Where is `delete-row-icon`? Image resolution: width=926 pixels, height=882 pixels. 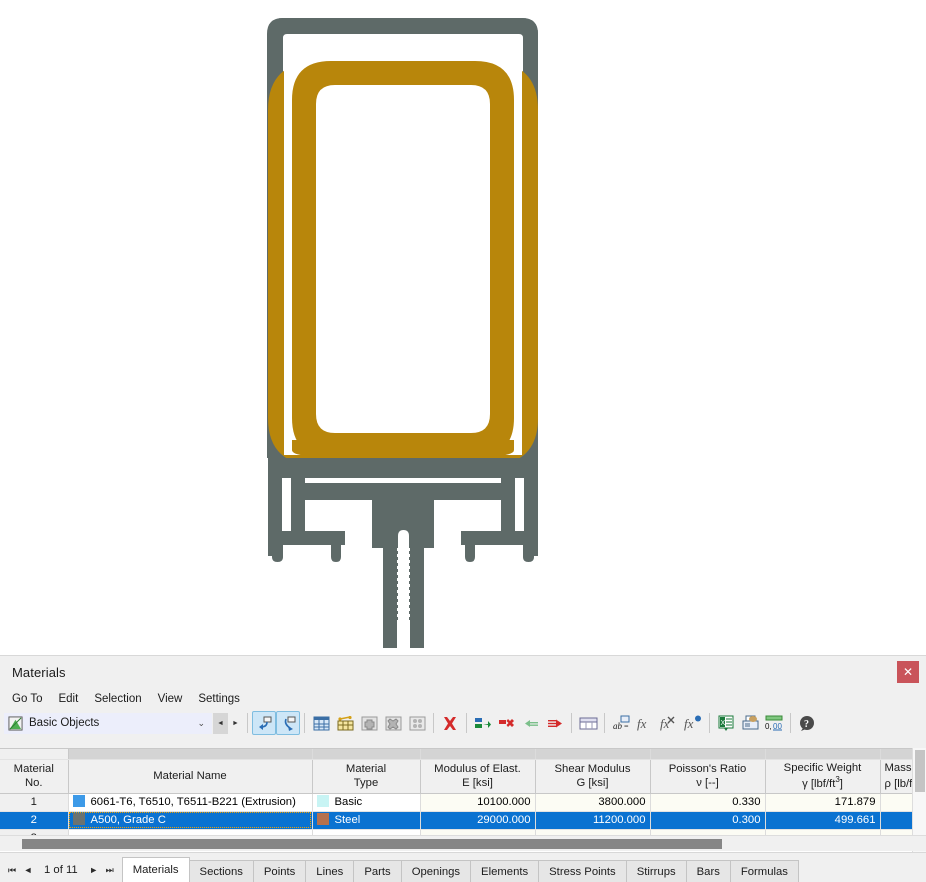
delete-row-icon is located at coordinates (393, 723).